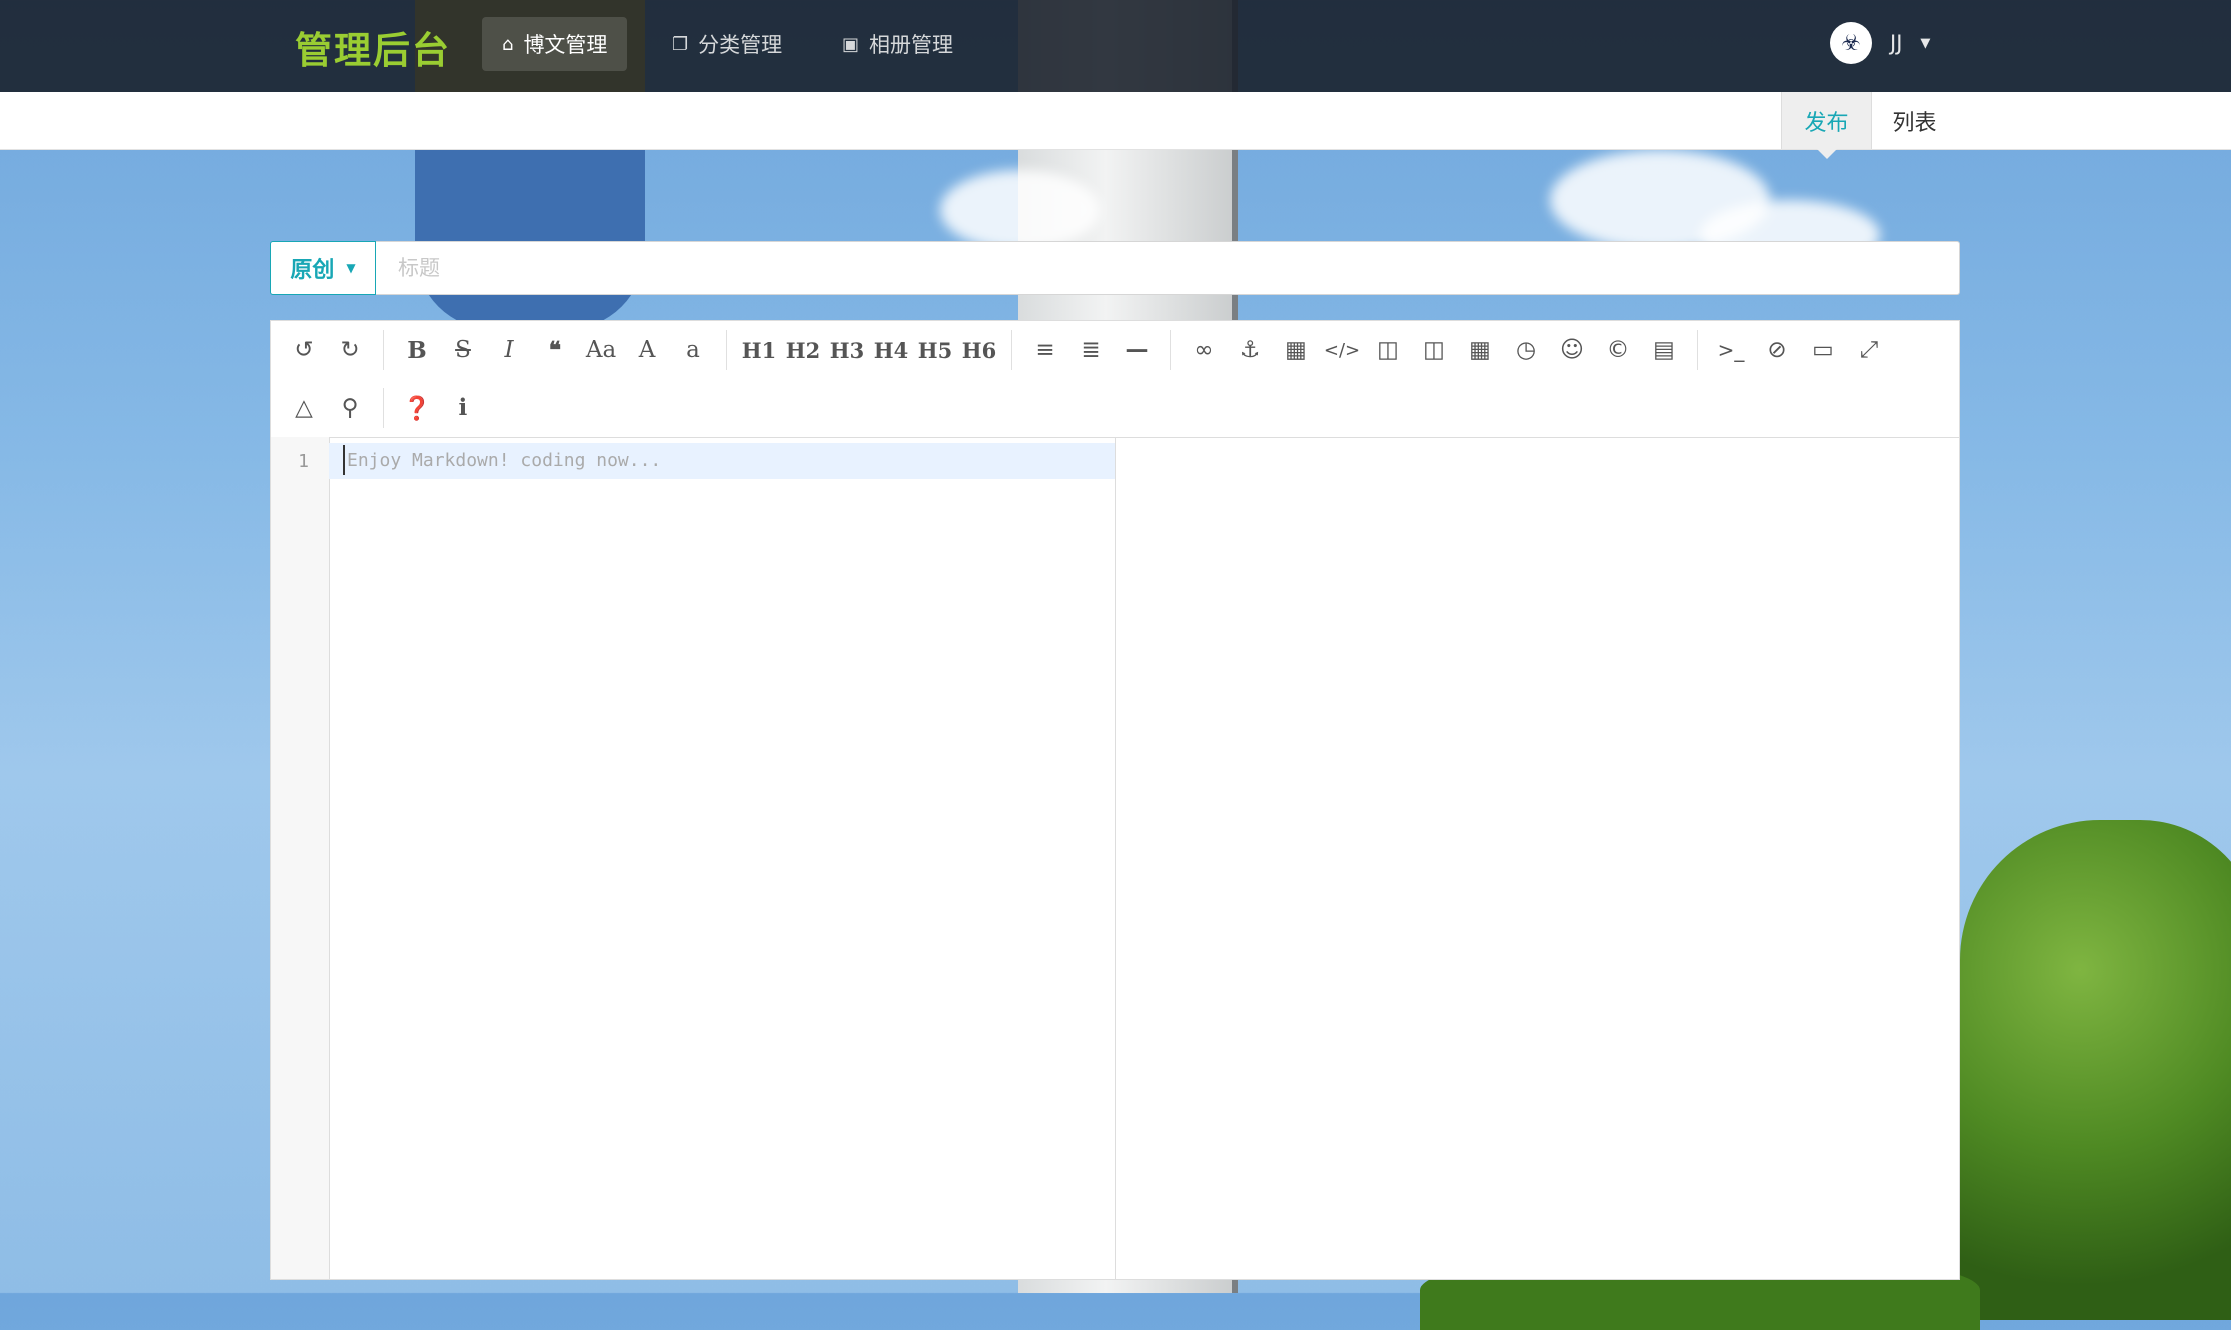 The image size is (2231, 1330). I want to click on lowercase-icon: a, so click(693, 350).